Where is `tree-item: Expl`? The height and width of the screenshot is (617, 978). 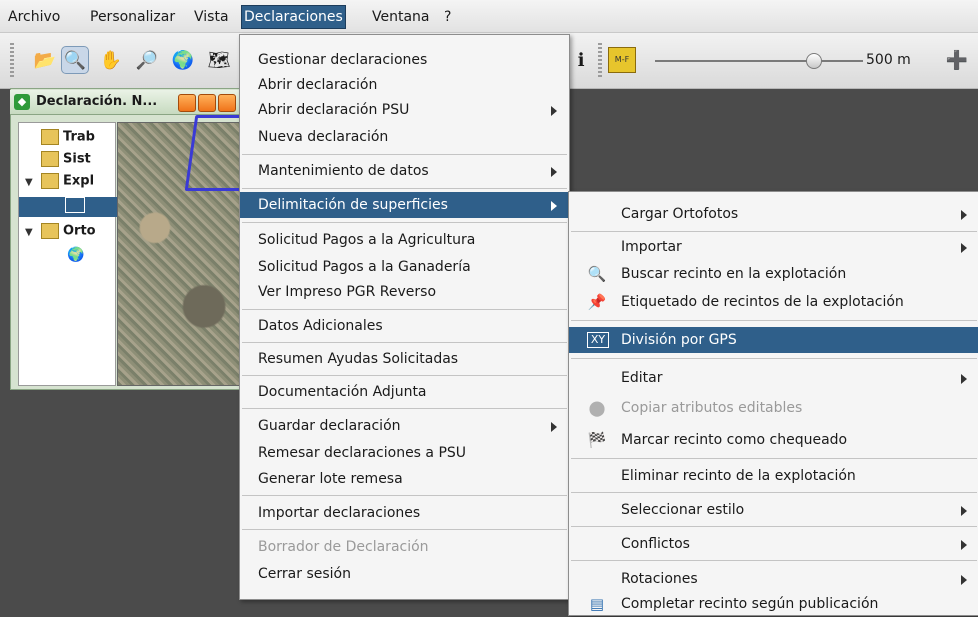
tree-item: Expl is located at coordinates (67, 183).